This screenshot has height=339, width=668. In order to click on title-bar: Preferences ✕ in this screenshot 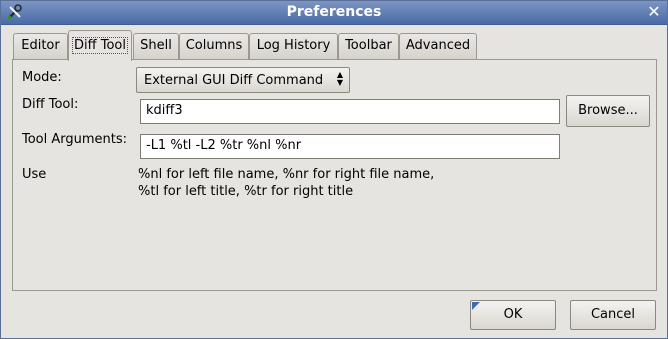, I will do `click(334, 13)`.